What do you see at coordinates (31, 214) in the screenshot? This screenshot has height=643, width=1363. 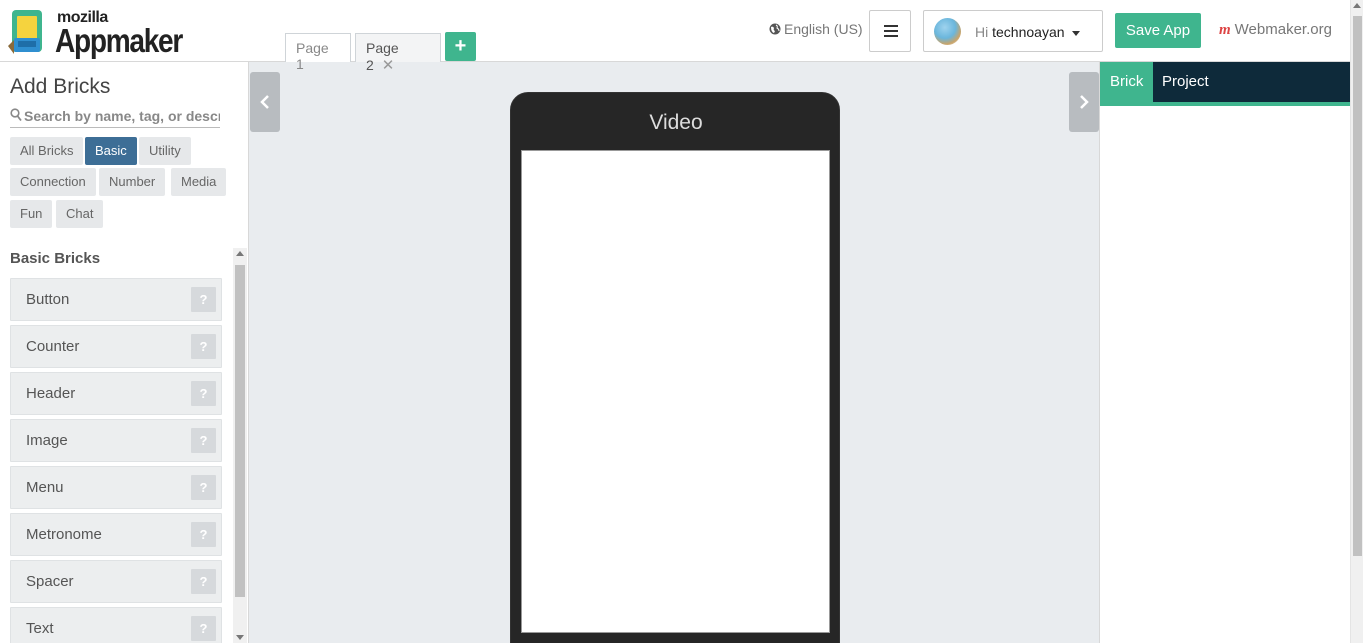 I see `filter-fun: Fun` at bounding box center [31, 214].